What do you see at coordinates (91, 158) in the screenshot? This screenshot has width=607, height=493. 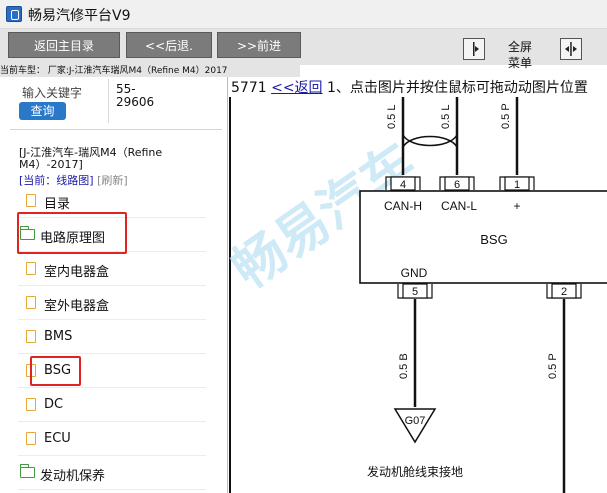 I see `model-name: [J-江淮汽车-瑞风M4（Refine M4）-2017]` at bounding box center [91, 158].